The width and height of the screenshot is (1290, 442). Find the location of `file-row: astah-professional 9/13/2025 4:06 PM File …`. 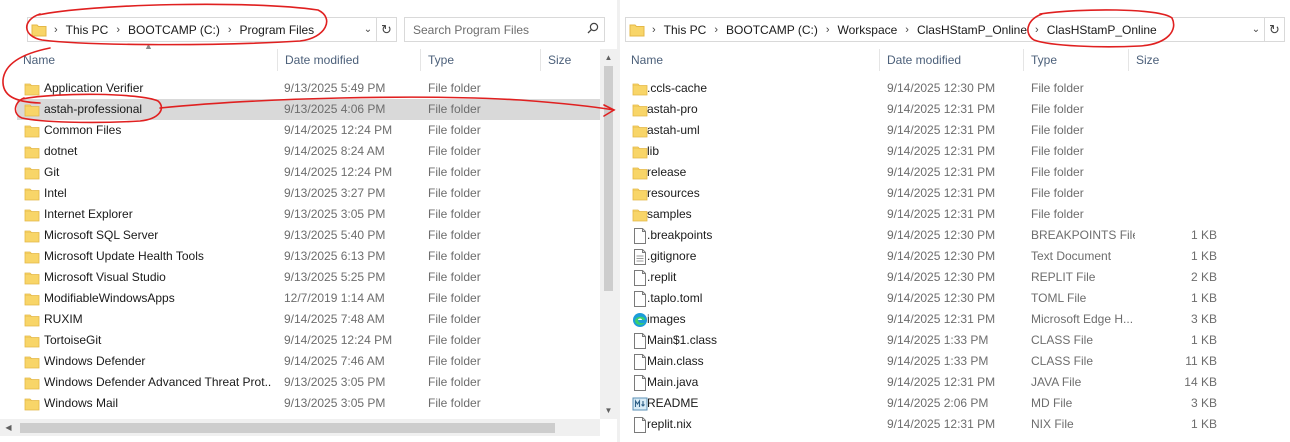

file-row: astah-professional 9/13/2025 4:06 PM File … is located at coordinates (308, 109).